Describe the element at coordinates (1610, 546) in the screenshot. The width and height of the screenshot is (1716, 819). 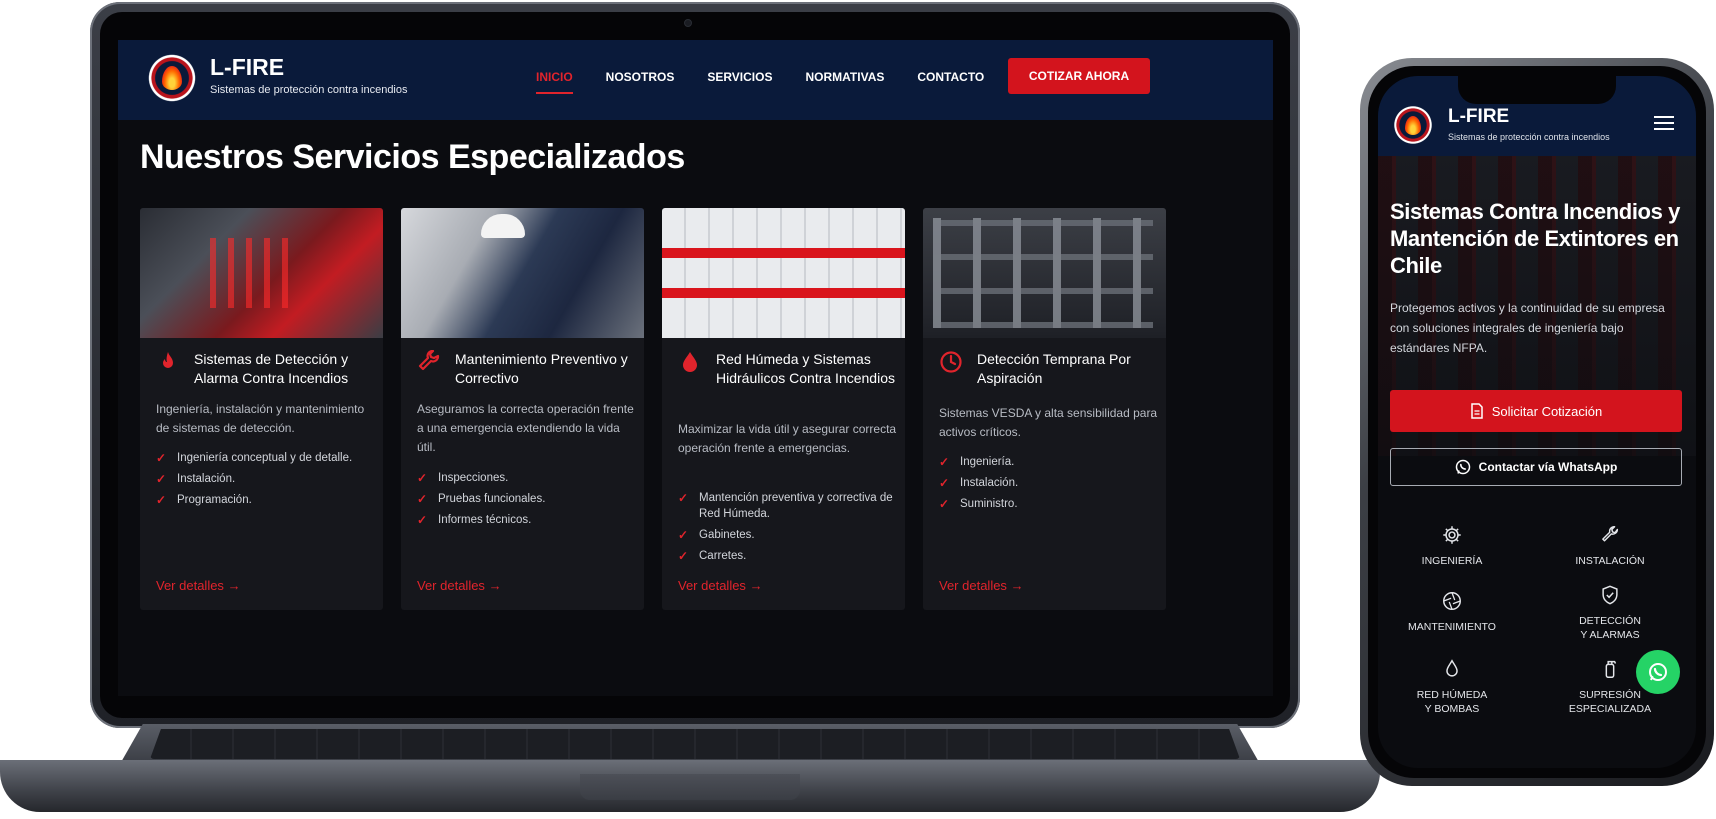
I see `grid-item-instalacion: INSTALACIÓN` at that location.